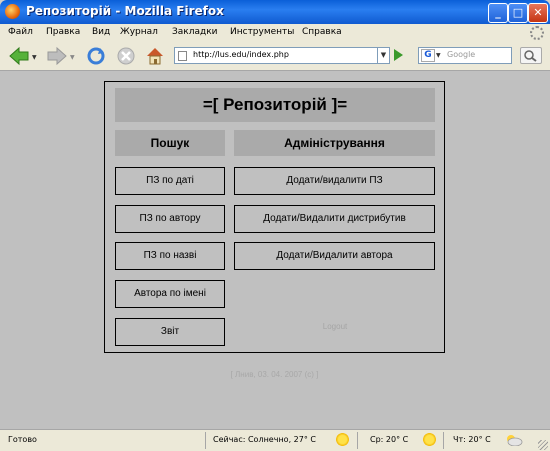 This screenshot has height=451, width=550. I want to click on search-heading: Пошук, so click(170, 143).